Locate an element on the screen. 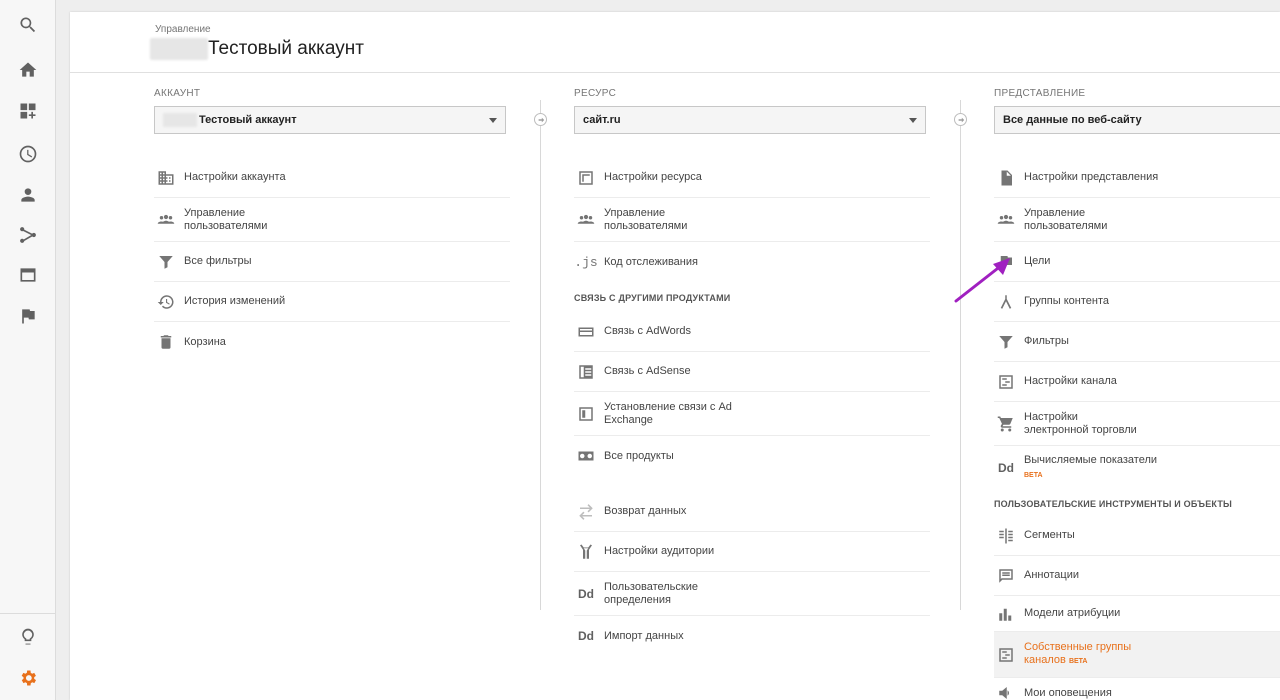  item-label: Настройки аудитории is located at coordinates (659, 551).